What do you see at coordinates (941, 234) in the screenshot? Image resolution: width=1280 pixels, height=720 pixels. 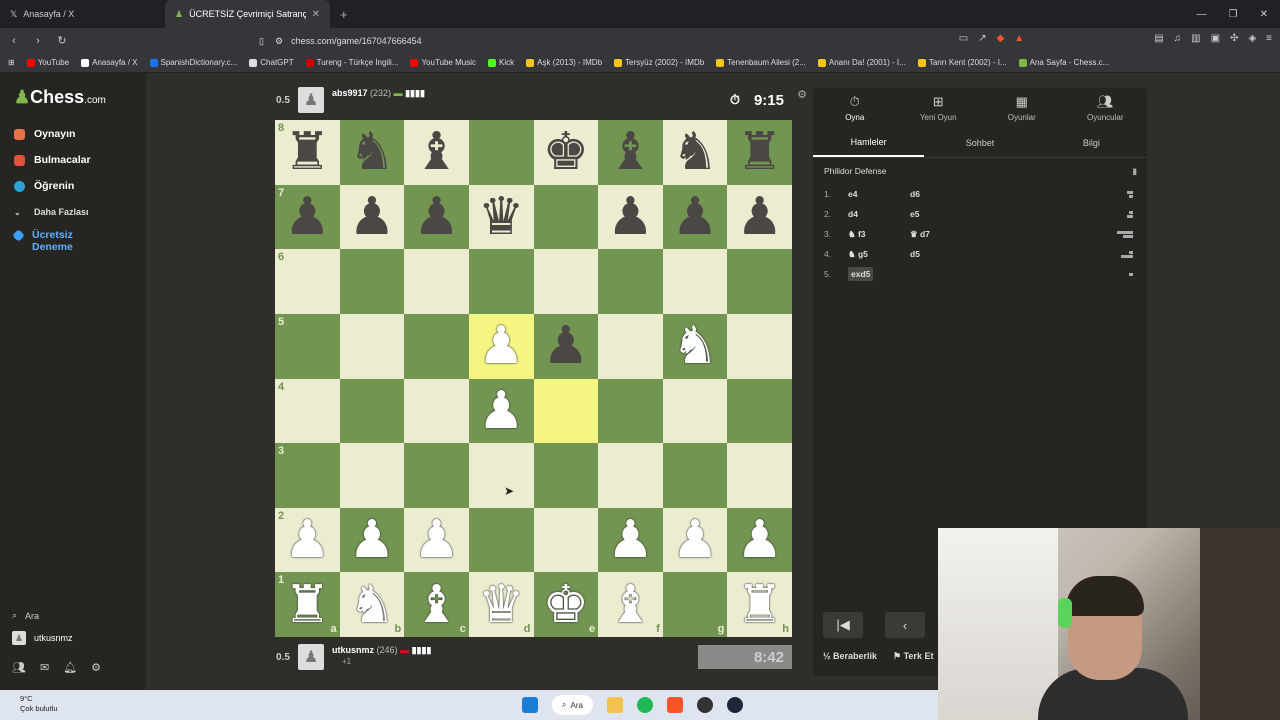 I see `black-move: ♛ d7` at bounding box center [941, 234].